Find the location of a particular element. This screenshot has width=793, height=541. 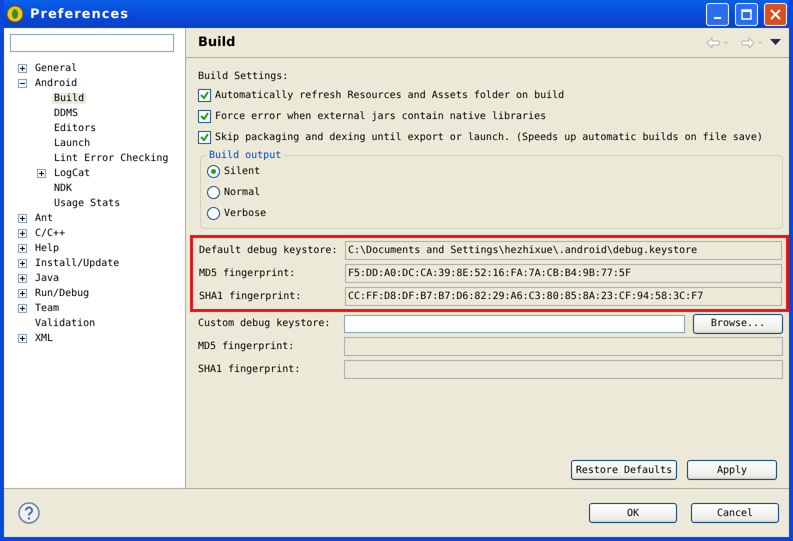

tree-item: C/C++ is located at coordinates (50, 233).